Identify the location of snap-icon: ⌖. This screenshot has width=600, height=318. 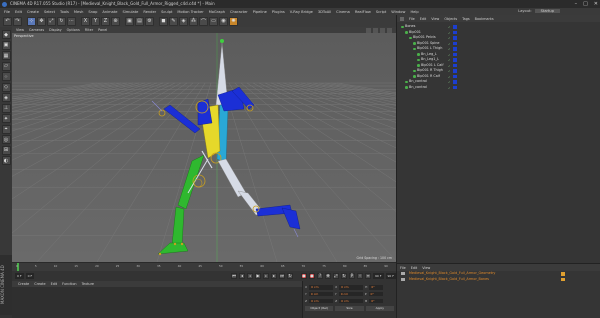
(6, 129).